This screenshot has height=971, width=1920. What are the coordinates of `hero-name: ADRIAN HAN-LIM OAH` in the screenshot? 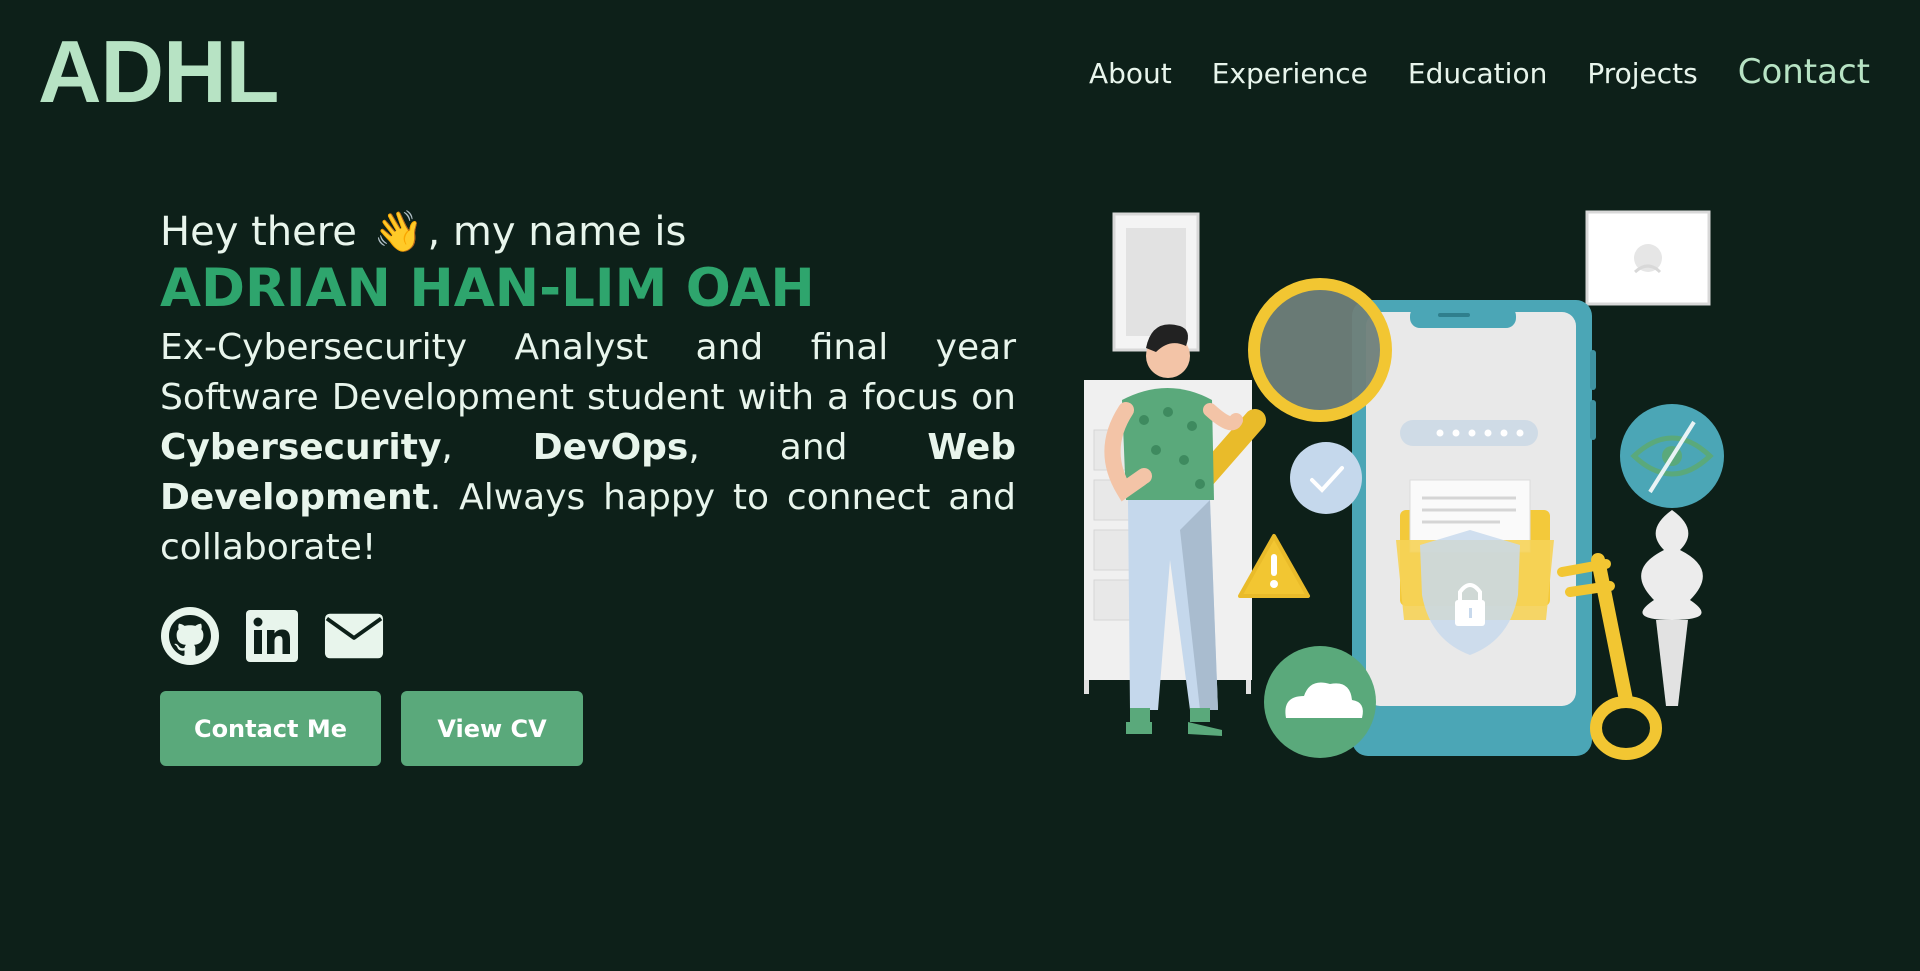 It's located at (487, 288).